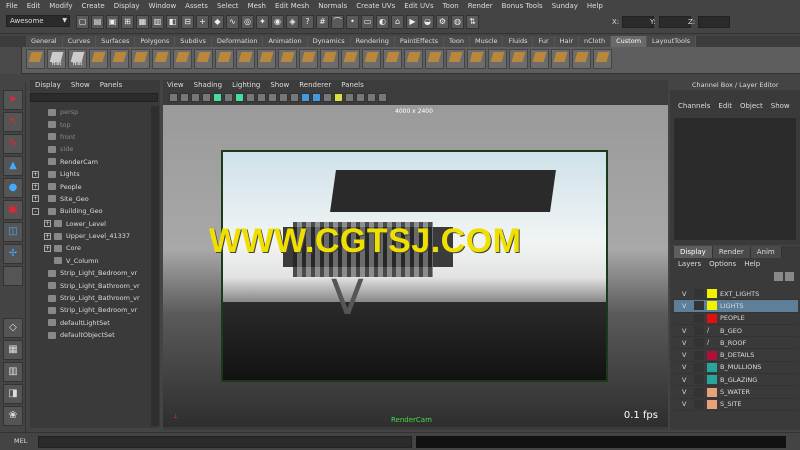 The height and width of the screenshot is (450, 800). I want to click on camera-lock-icon, so click(184, 97).